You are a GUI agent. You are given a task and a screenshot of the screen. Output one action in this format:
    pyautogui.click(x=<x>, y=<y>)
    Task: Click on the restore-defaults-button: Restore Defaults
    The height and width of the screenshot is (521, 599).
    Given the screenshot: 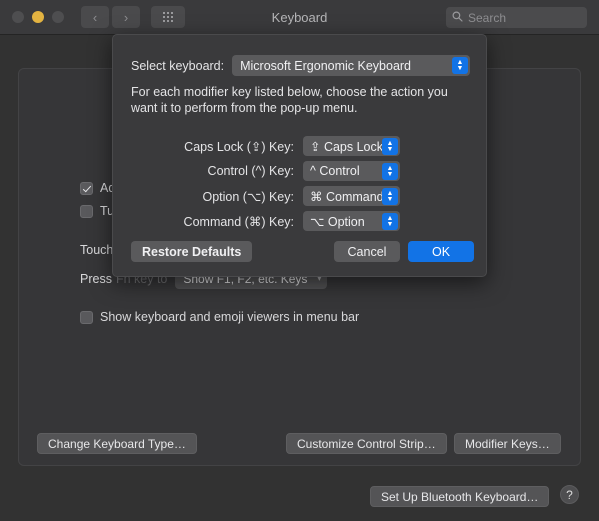 What is the action you would take?
    pyautogui.click(x=192, y=251)
    